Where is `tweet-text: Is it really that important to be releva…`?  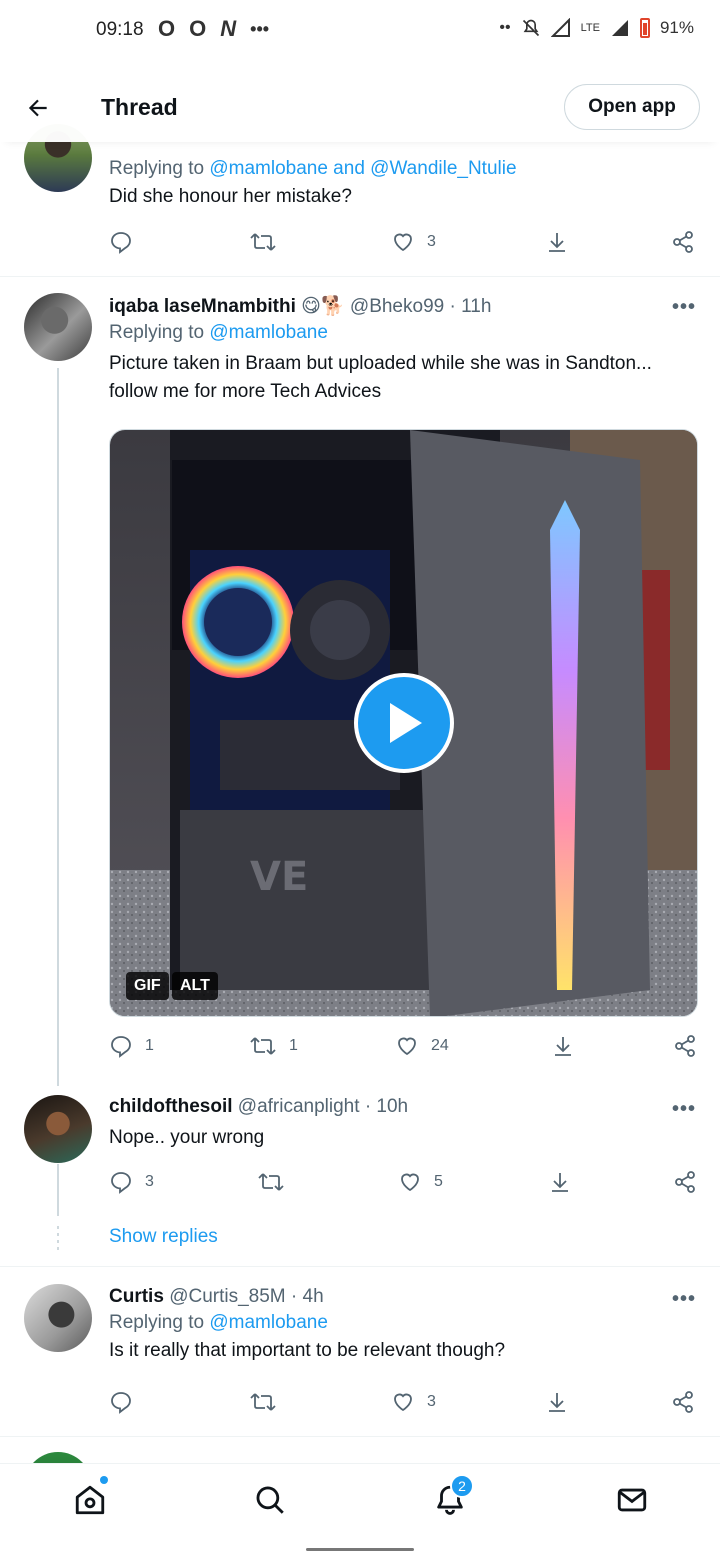
tweet-text: Is it really that important to be releva… is located at coordinates (307, 1350).